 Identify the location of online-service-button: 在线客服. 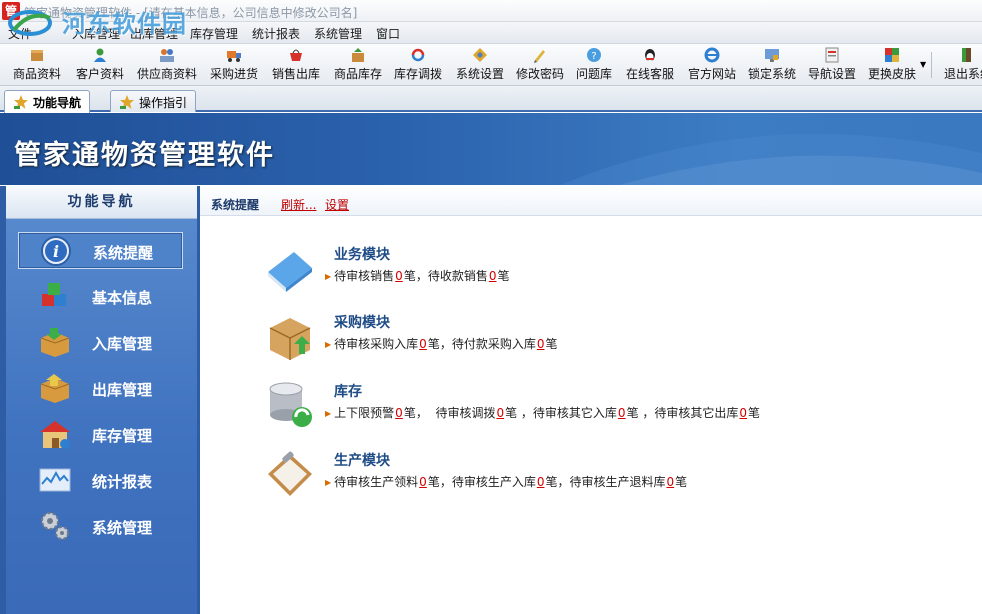
(650, 65).